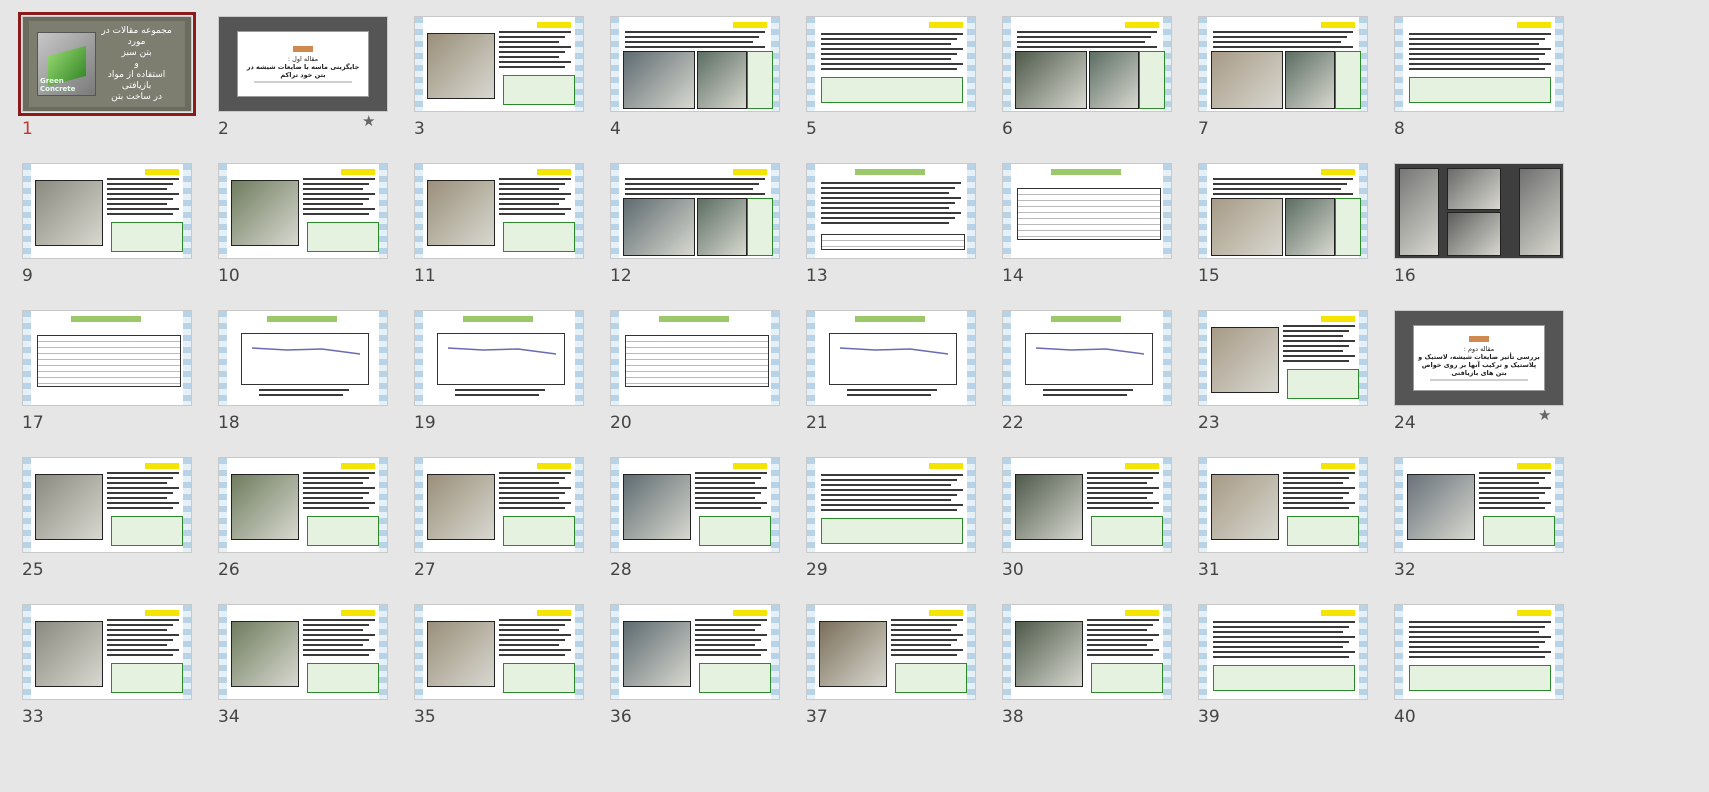 The image size is (1709, 792). I want to click on slide-item: 20, so click(715, 385).